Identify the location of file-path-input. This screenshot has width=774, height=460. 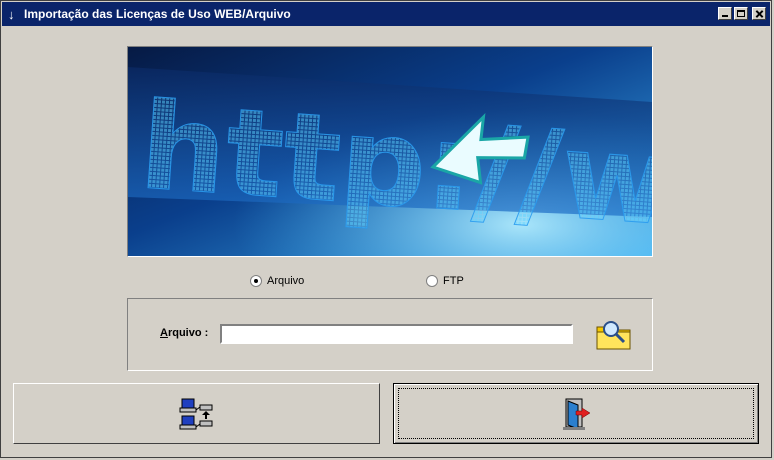
(396, 334).